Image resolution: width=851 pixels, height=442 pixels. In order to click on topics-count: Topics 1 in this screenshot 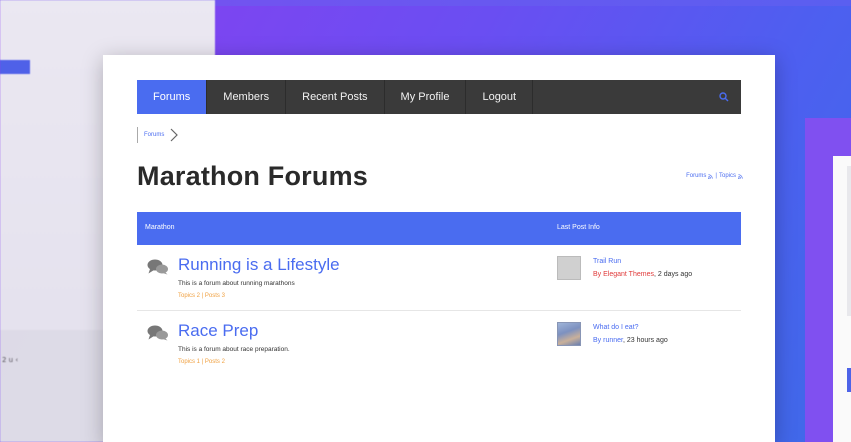, I will do `click(189, 362)`.